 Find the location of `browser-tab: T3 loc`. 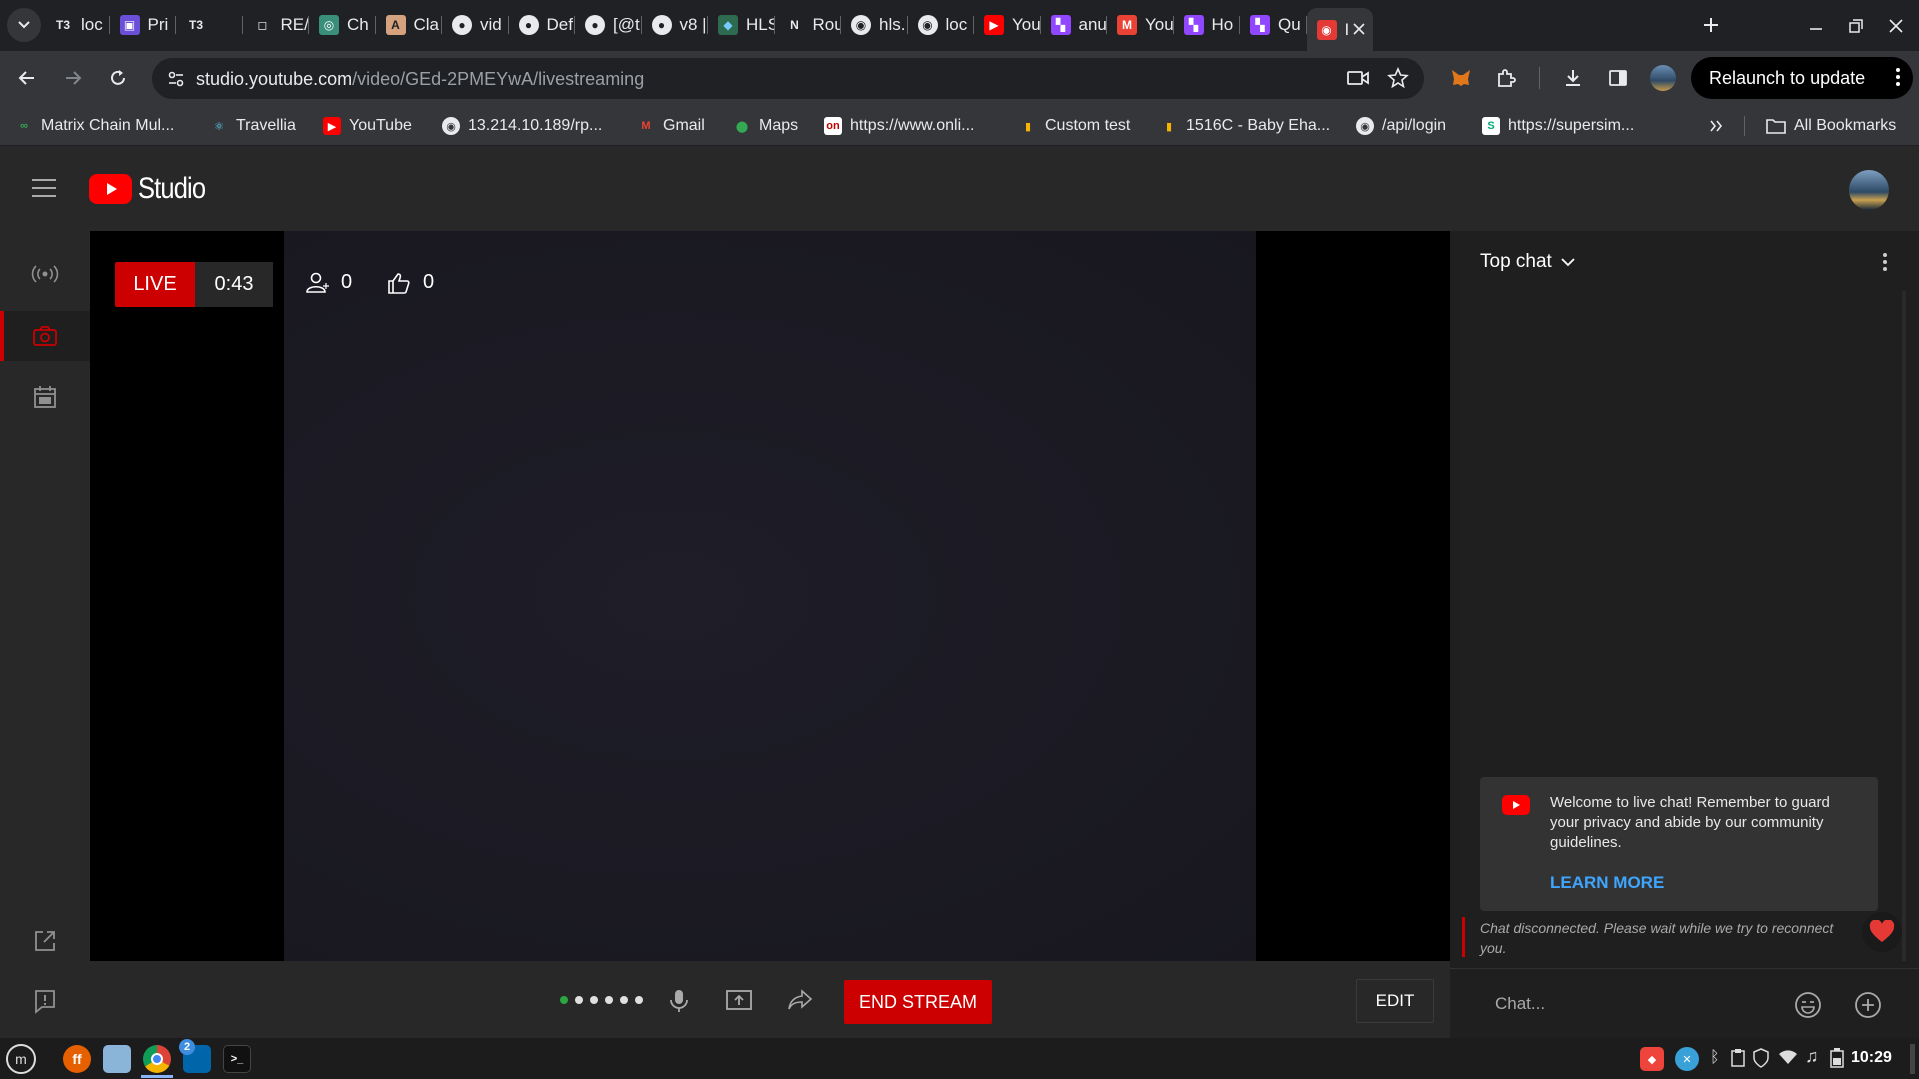

browser-tab: T3 loc is located at coordinates (76, 25).